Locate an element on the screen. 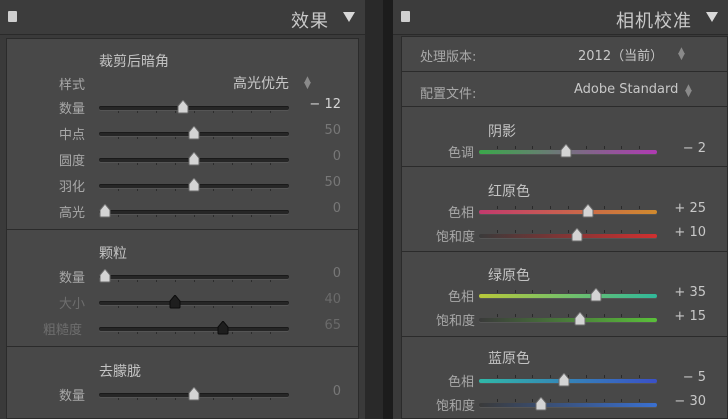 The image size is (728, 419). calibration-title: 相机校准 is located at coordinates (654, 21).